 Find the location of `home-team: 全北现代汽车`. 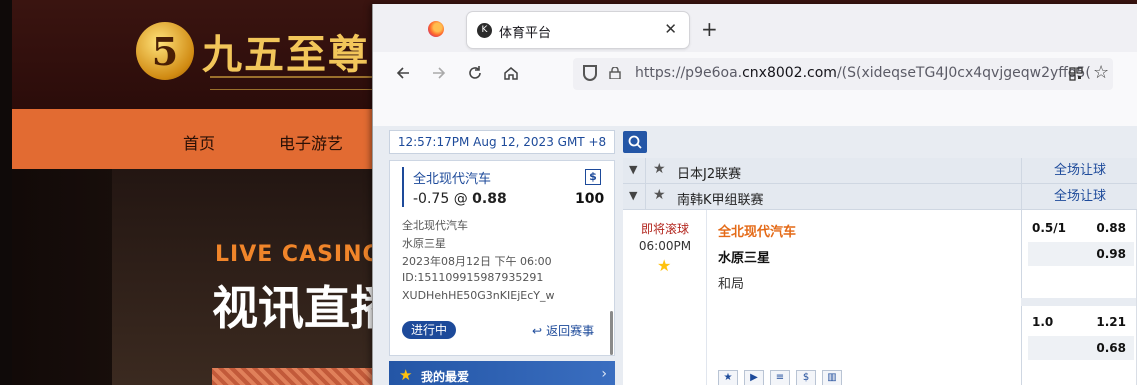

home-team: 全北现代汽车 is located at coordinates (757, 232).